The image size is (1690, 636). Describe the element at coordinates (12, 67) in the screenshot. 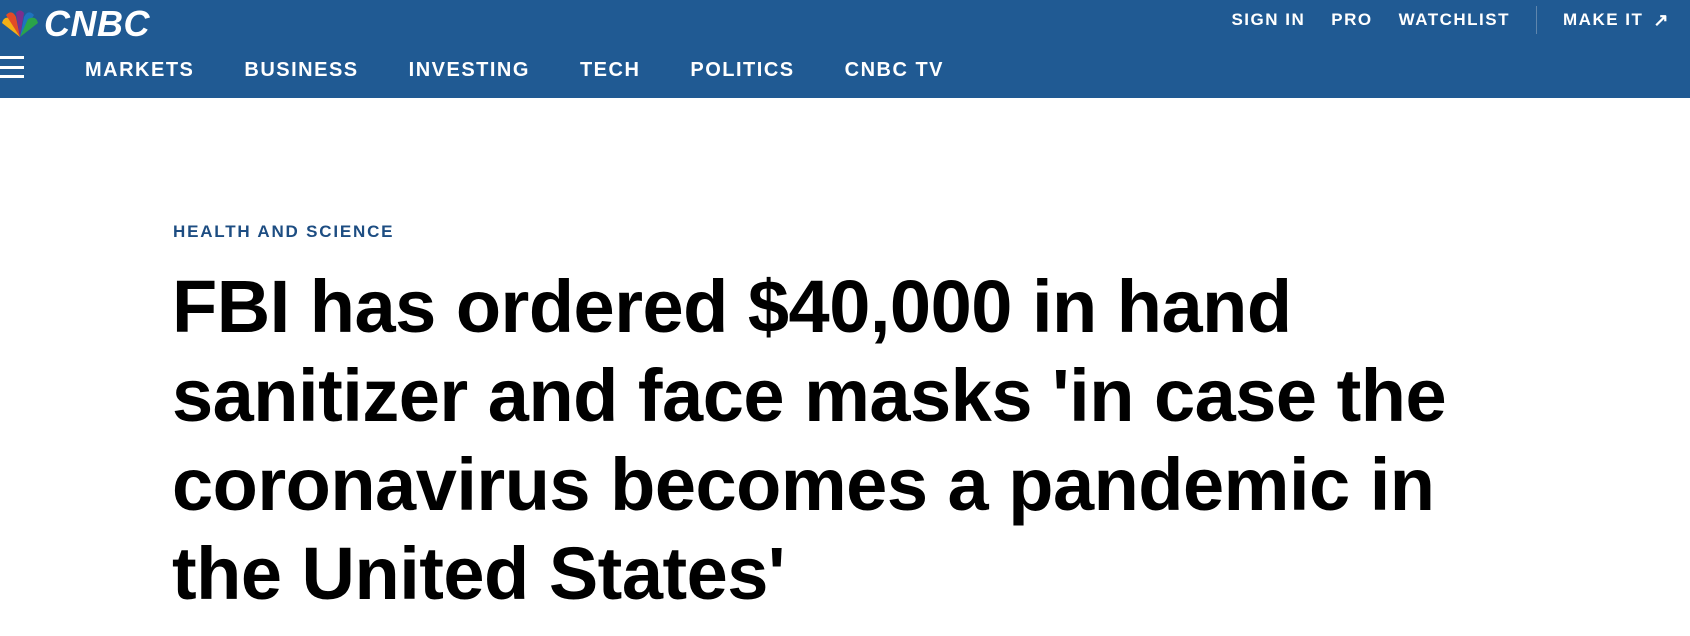

I see `hamburger-icon` at that location.